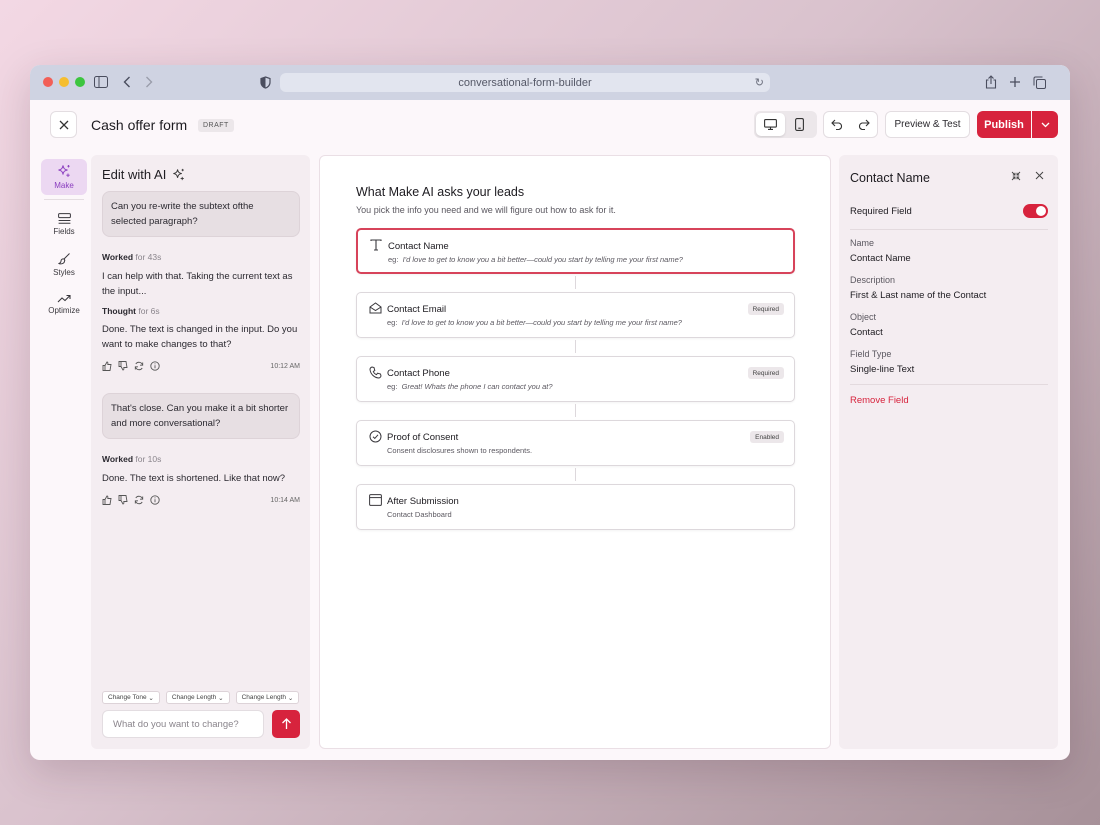  What do you see at coordinates (64, 304) in the screenshot?
I see `nav-item-optimize: Optimize` at bounding box center [64, 304].